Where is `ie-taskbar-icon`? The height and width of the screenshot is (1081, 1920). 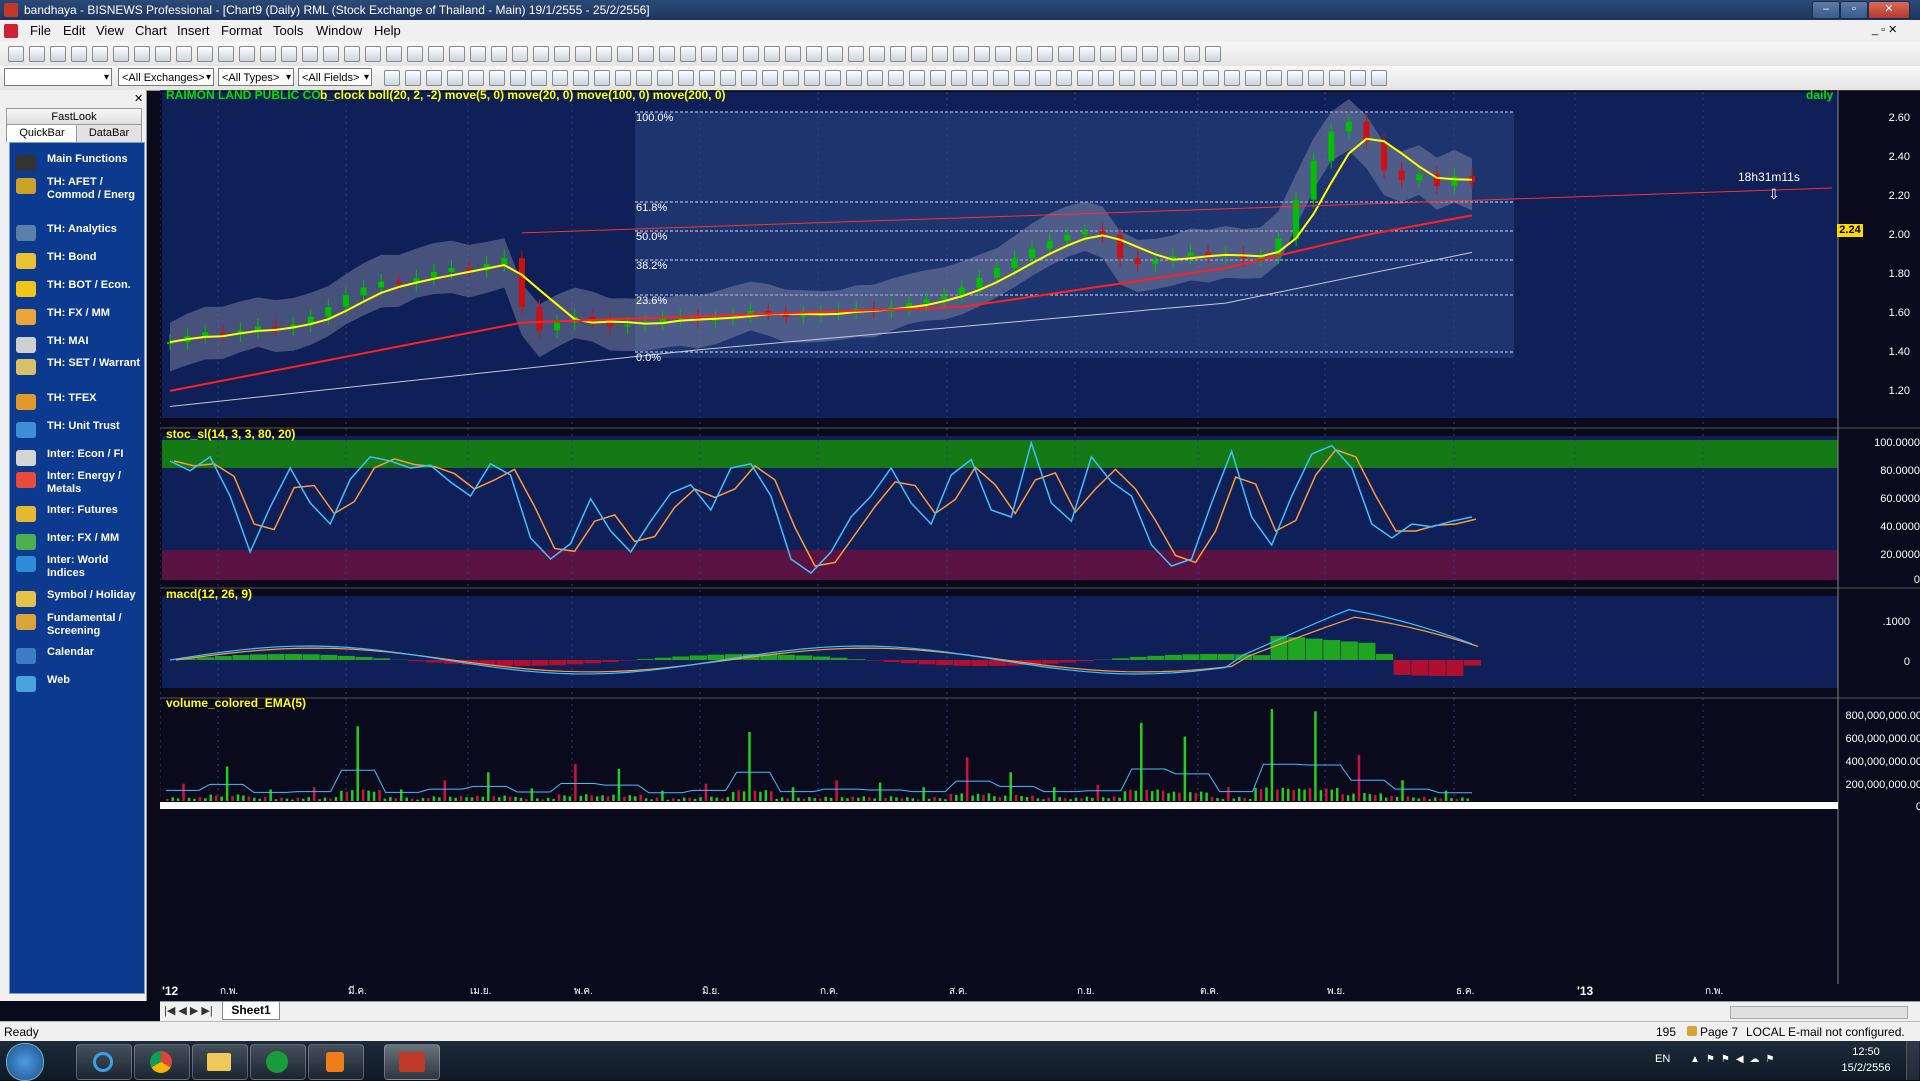
ie-taskbar-icon is located at coordinates (104, 1062).